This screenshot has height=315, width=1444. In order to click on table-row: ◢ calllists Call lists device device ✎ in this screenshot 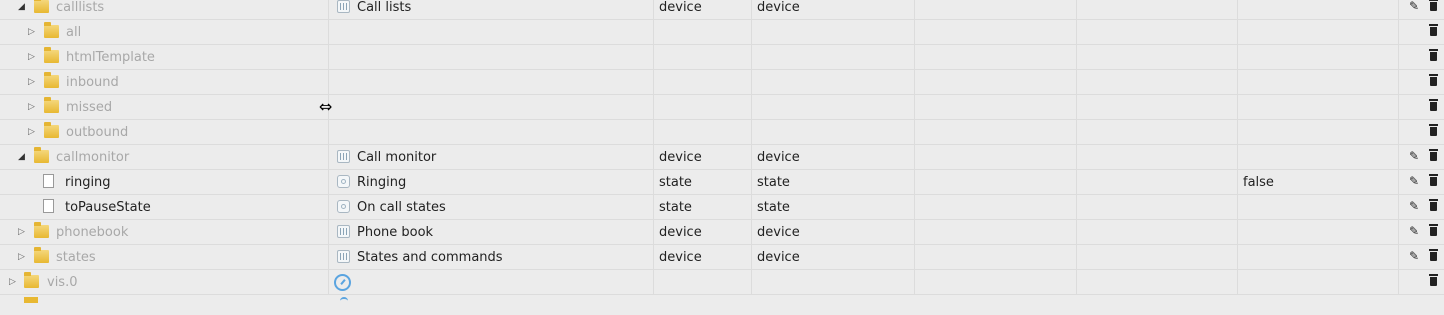, I will do `click(722, 10)`.